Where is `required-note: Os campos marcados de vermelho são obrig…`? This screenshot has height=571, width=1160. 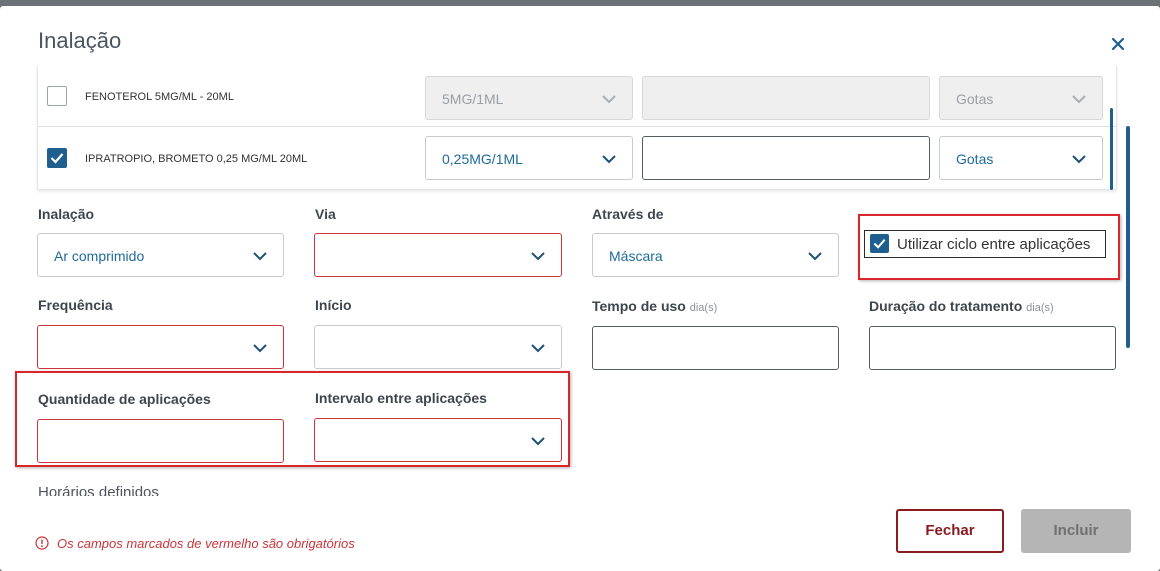 required-note: Os campos marcados de vermelho são obrig… is located at coordinates (195, 543).